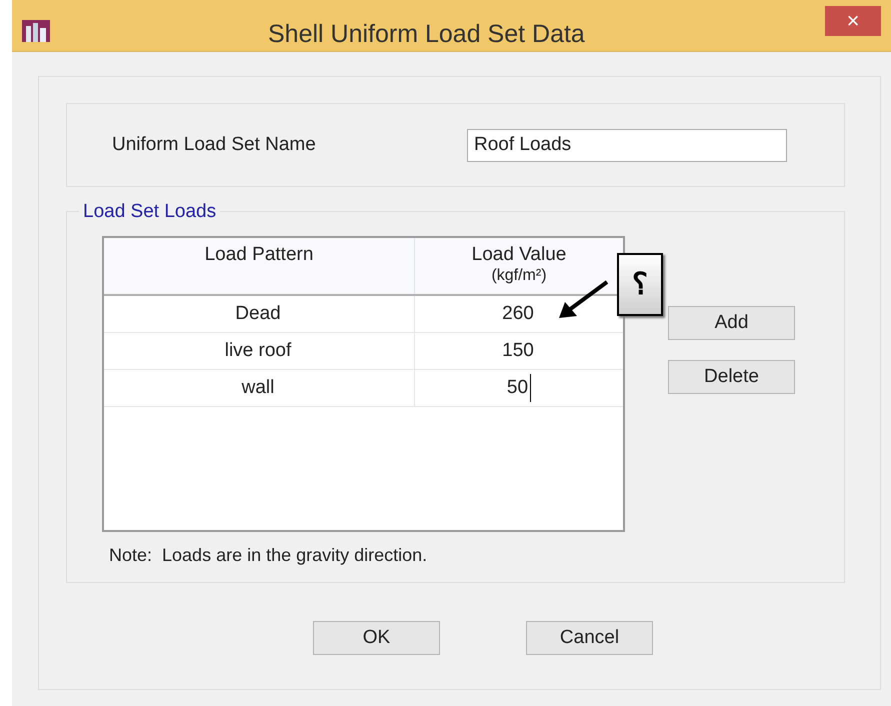 The height and width of the screenshot is (706, 891). What do you see at coordinates (627, 145) in the screenshot?
I see `name-input: Roof Loads` at bounding box center [627, 145].